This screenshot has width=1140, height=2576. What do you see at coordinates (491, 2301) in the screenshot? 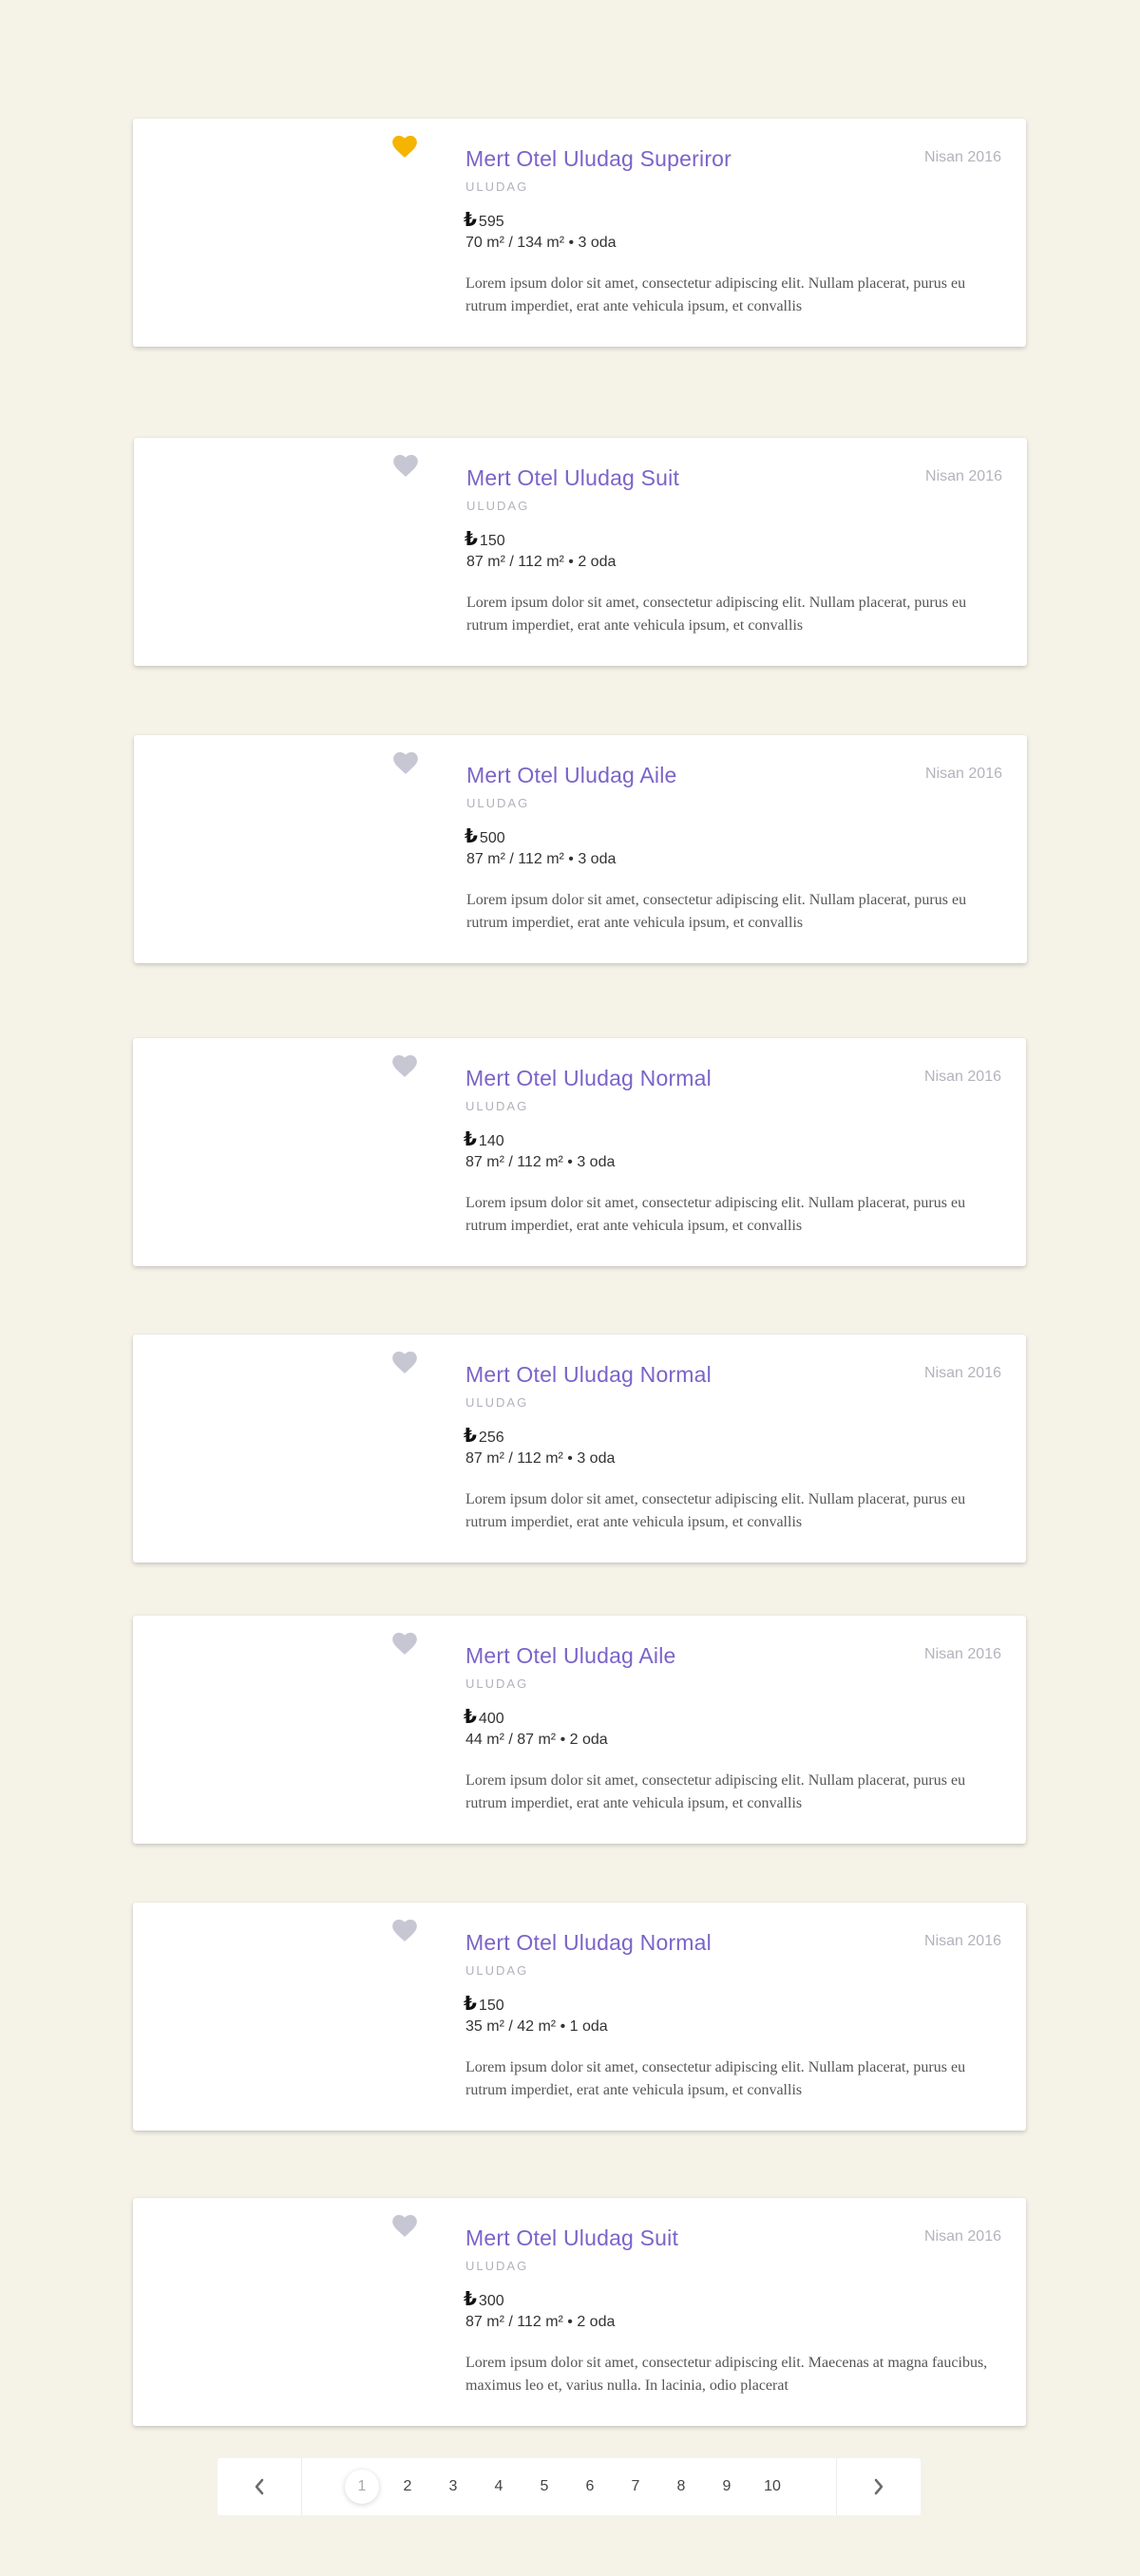
I see `price-value: 300` at bounding box center [491, 2301].